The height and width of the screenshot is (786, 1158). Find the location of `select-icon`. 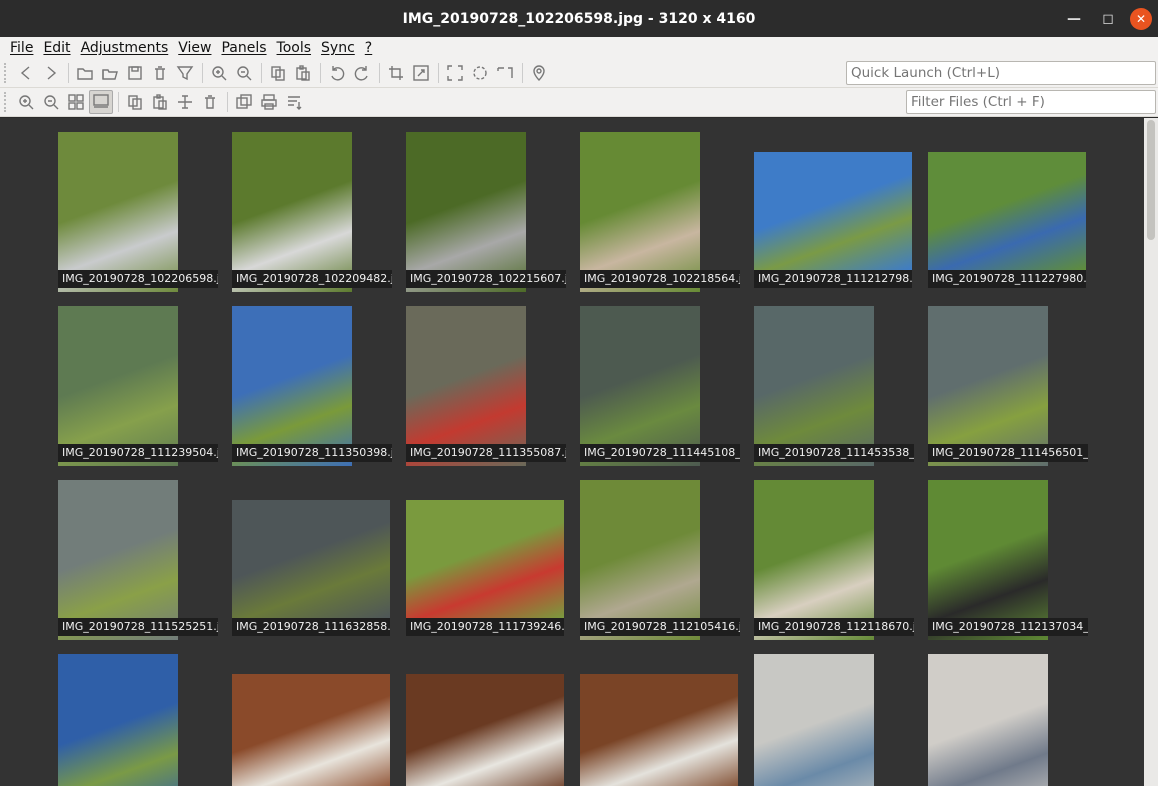

select-icon is located at coordinates (455, 73).